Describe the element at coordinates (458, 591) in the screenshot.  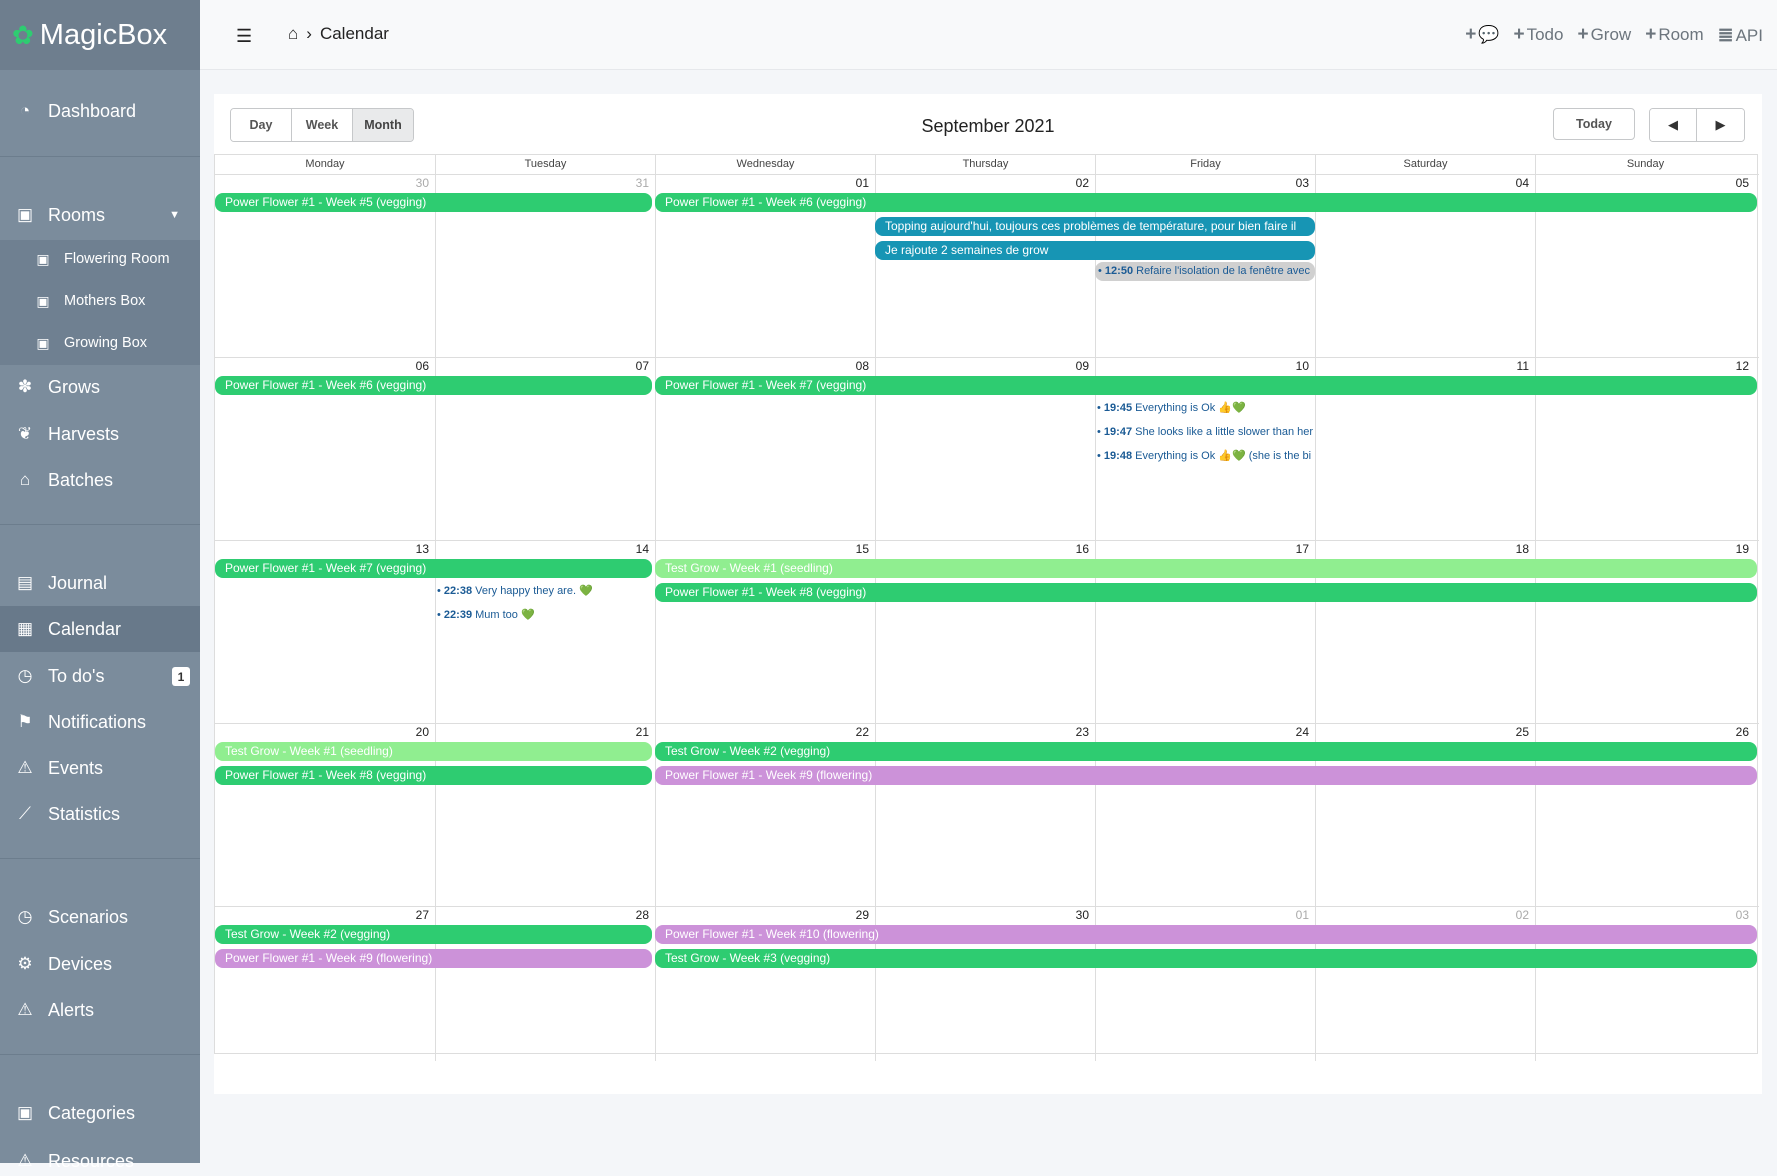
I see `event-time: 22:38` at that location.